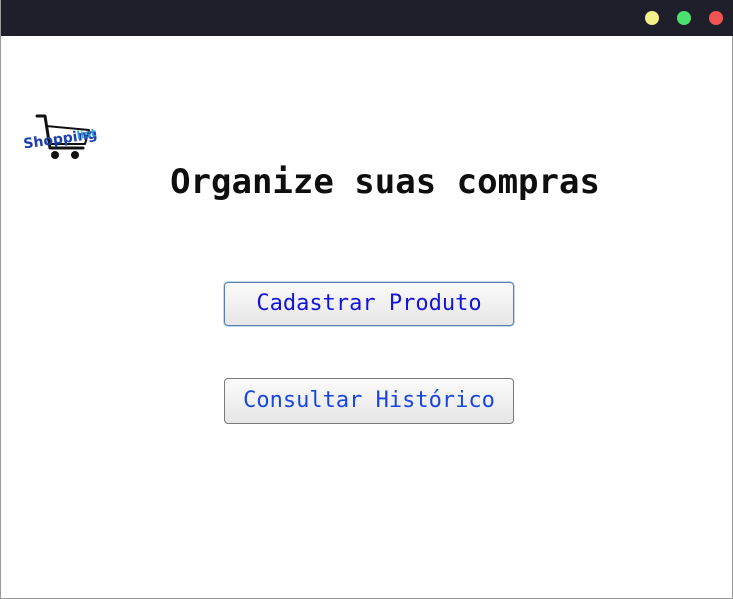  Describe the element at coordinates (716, 18) in the screenshot. I see `close-button` at that location.